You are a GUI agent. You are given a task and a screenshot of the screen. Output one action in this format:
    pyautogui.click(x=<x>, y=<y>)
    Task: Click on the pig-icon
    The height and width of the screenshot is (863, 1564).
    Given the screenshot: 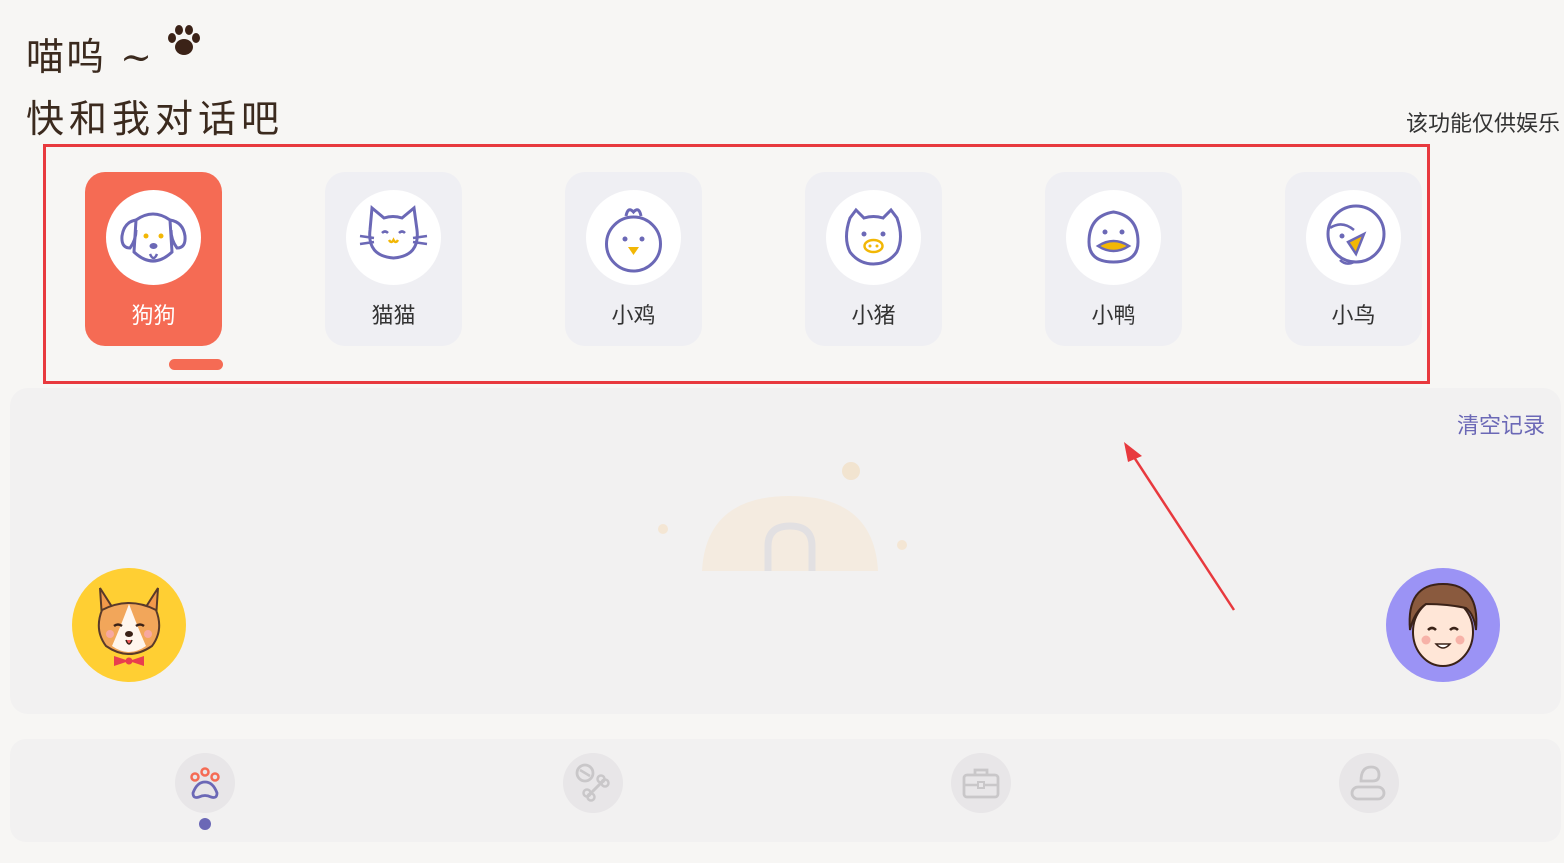 What is the action you would take?
    pyautogui.click(x=873, y=237)
    